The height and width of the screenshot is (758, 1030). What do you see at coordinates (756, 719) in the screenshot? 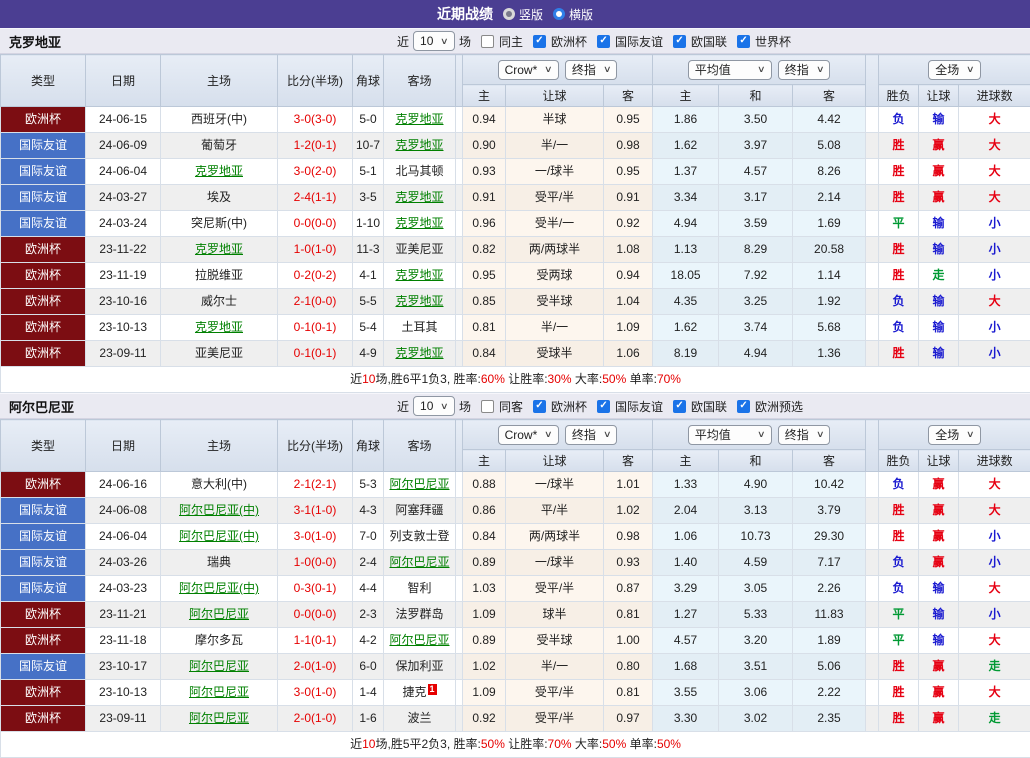
I see `avg-odds-draw: 3.02` at bounding box center [756, 719].